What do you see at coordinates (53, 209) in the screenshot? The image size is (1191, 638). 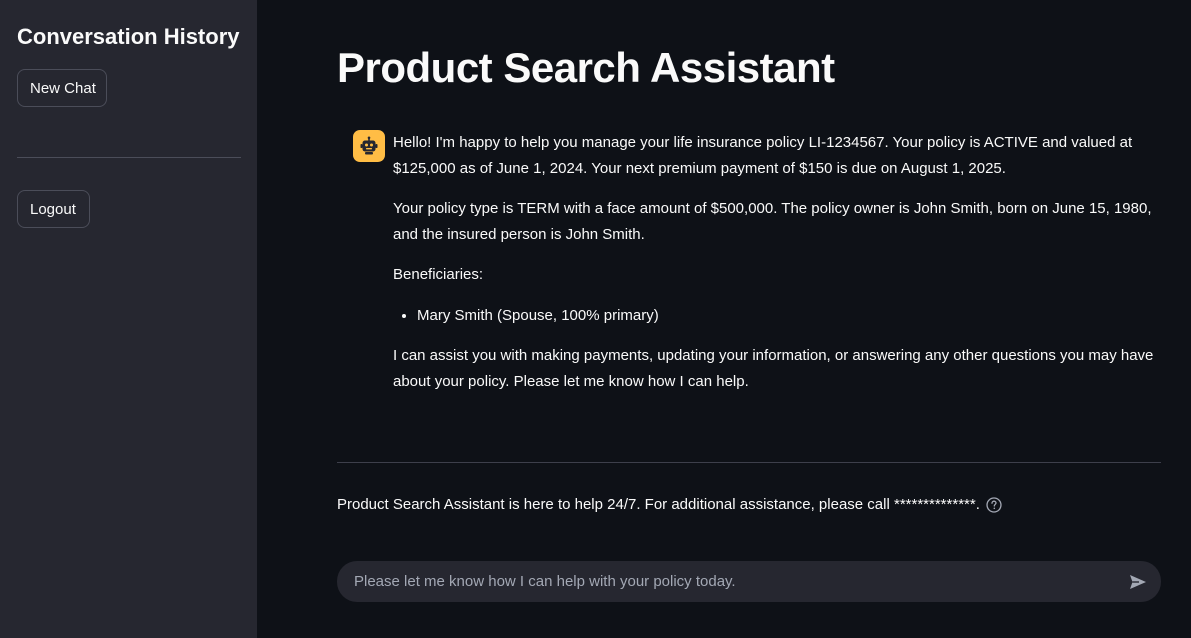 I see `logout-button: Logout` at bounding box center [53, 209].